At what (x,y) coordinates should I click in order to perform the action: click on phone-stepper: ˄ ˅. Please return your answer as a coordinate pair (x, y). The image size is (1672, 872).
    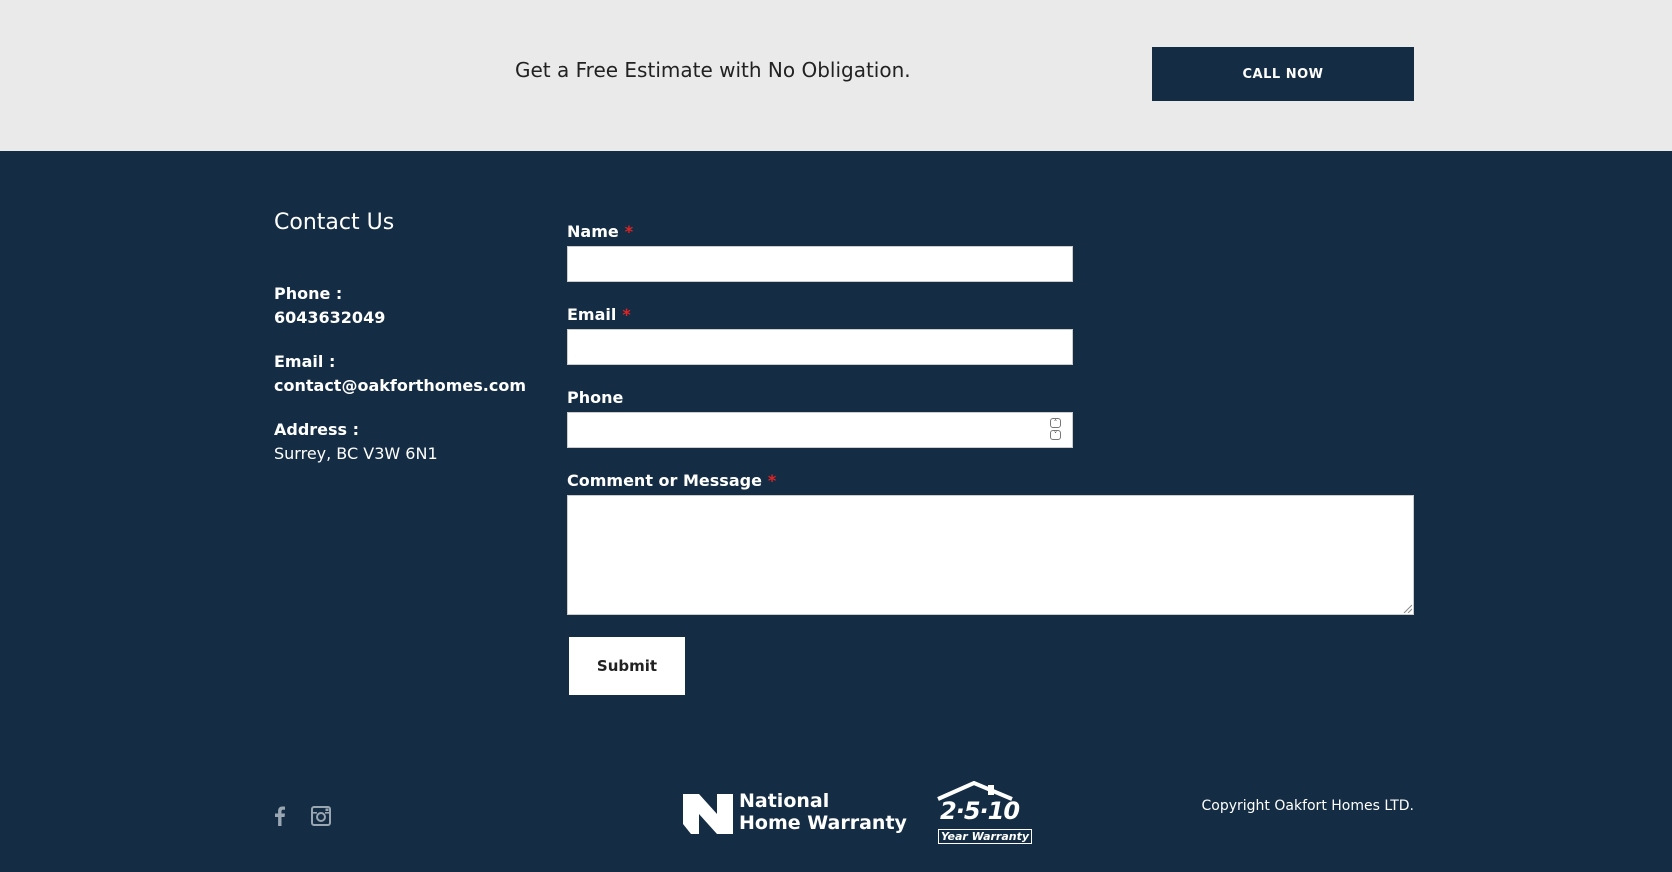
    Looking at the image, I should click on (1056, 430).